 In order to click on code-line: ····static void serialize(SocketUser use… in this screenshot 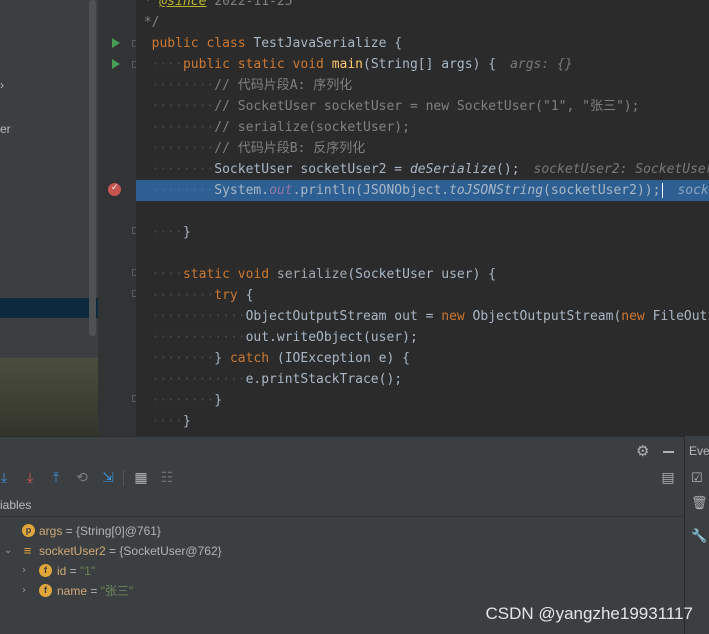, I will do `click(316, 274)`.